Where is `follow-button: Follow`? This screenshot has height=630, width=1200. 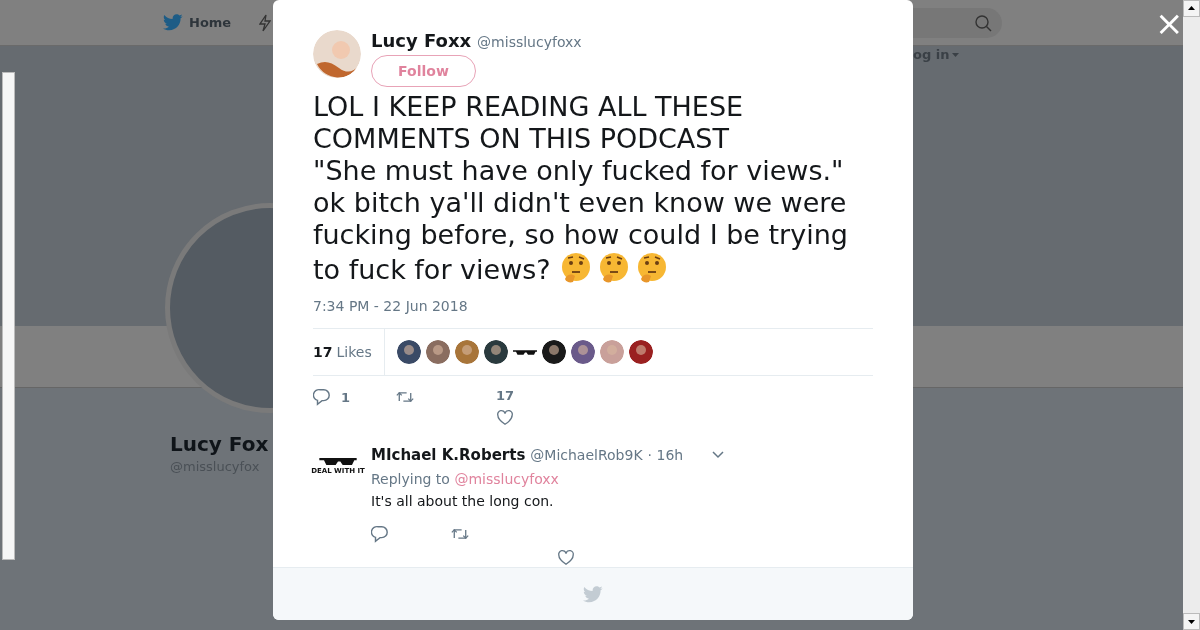
follow-button: Follow is located at coordinates (423, 71).